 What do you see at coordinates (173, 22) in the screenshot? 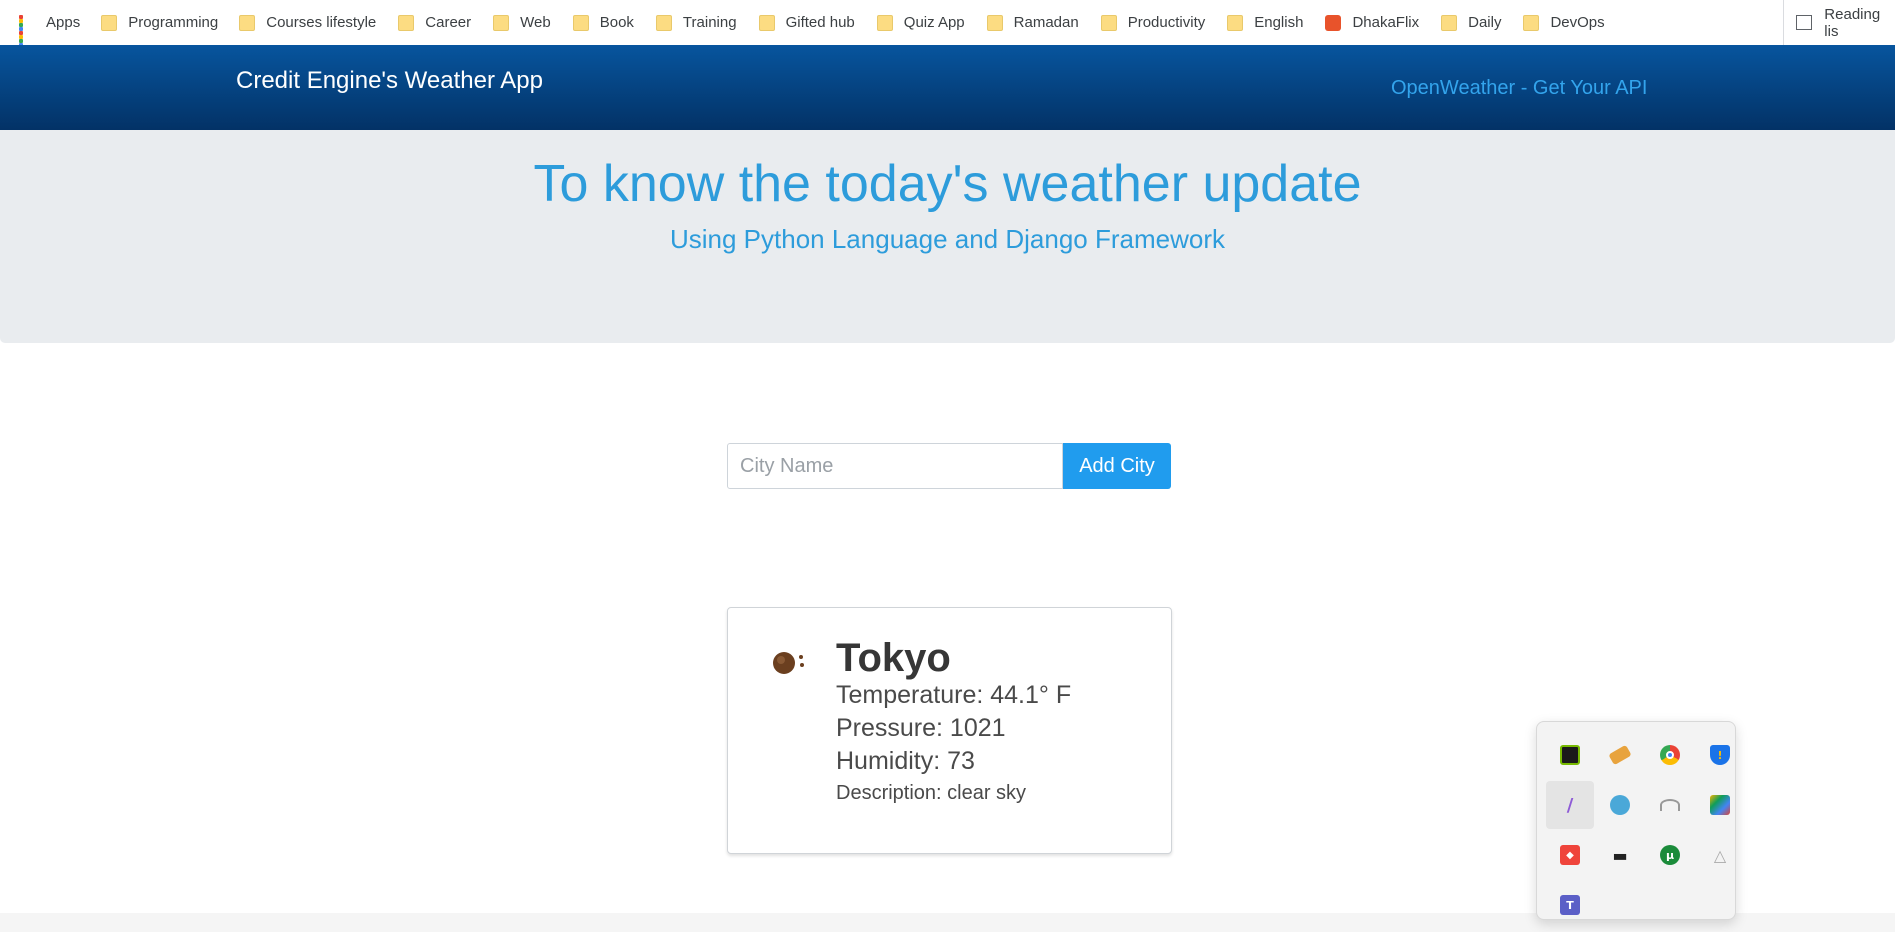
I see `bookmark-label: Programming` at bounding box center [173, 22].